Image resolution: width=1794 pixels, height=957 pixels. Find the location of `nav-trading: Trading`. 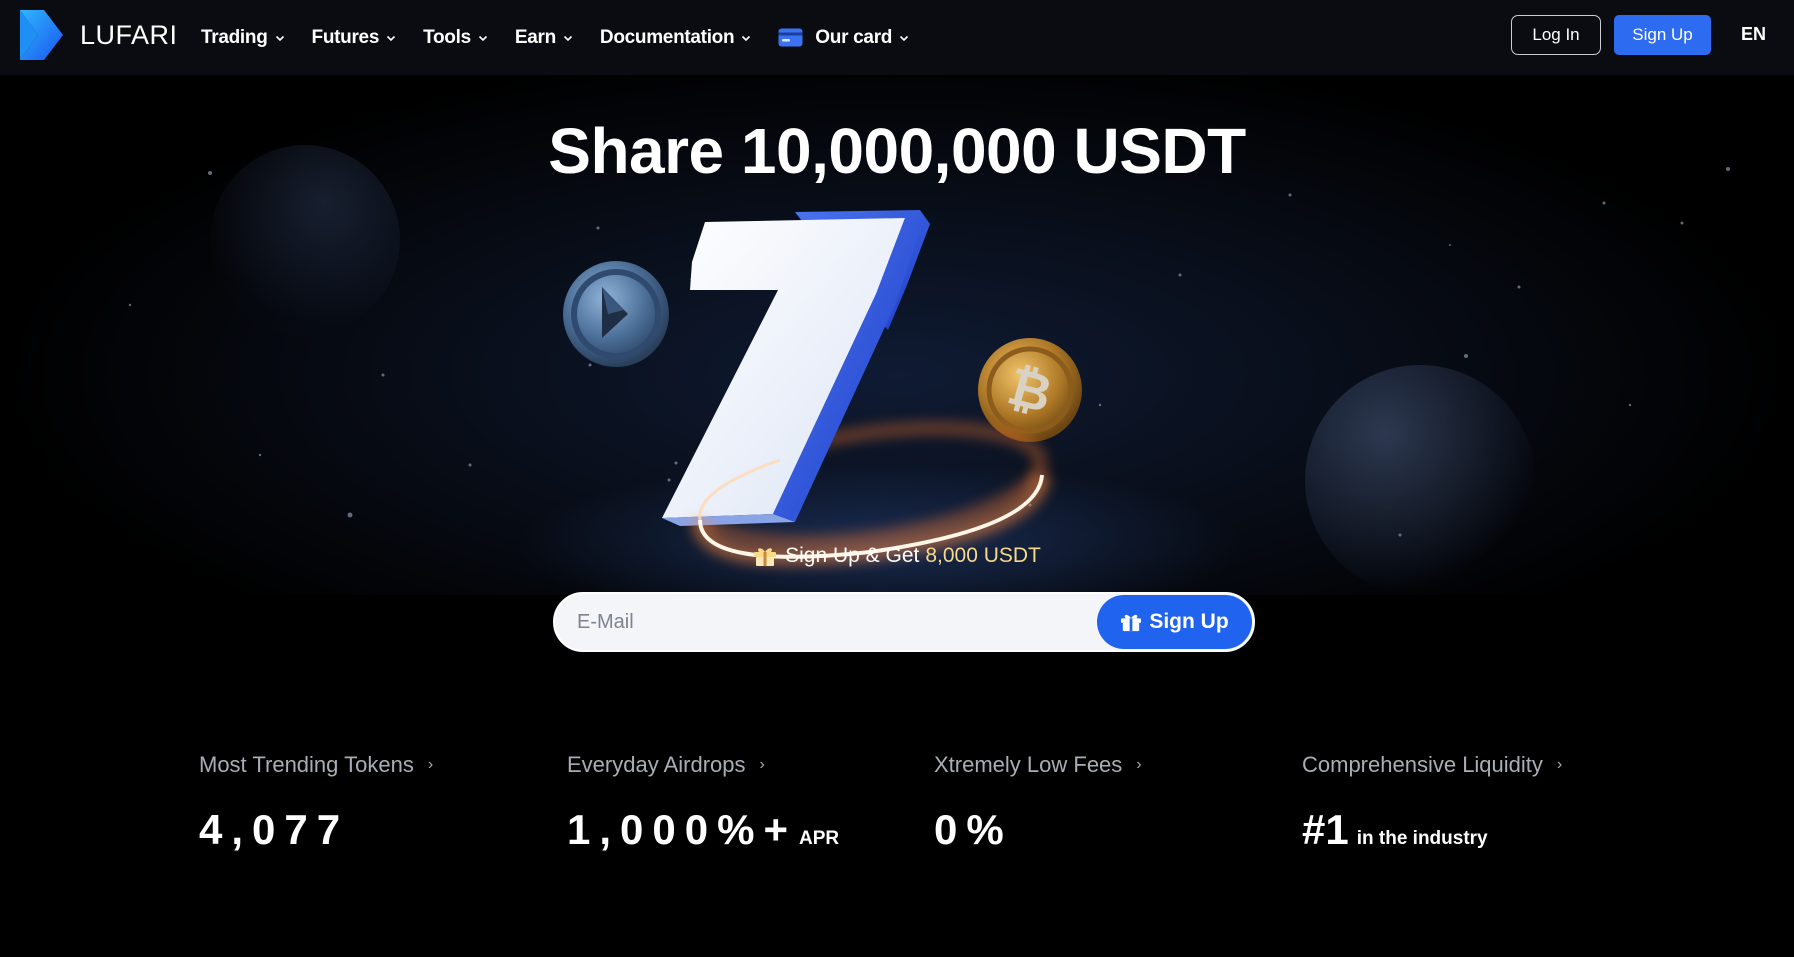

nav-trading: Trading is located at coordinates (243, 38).